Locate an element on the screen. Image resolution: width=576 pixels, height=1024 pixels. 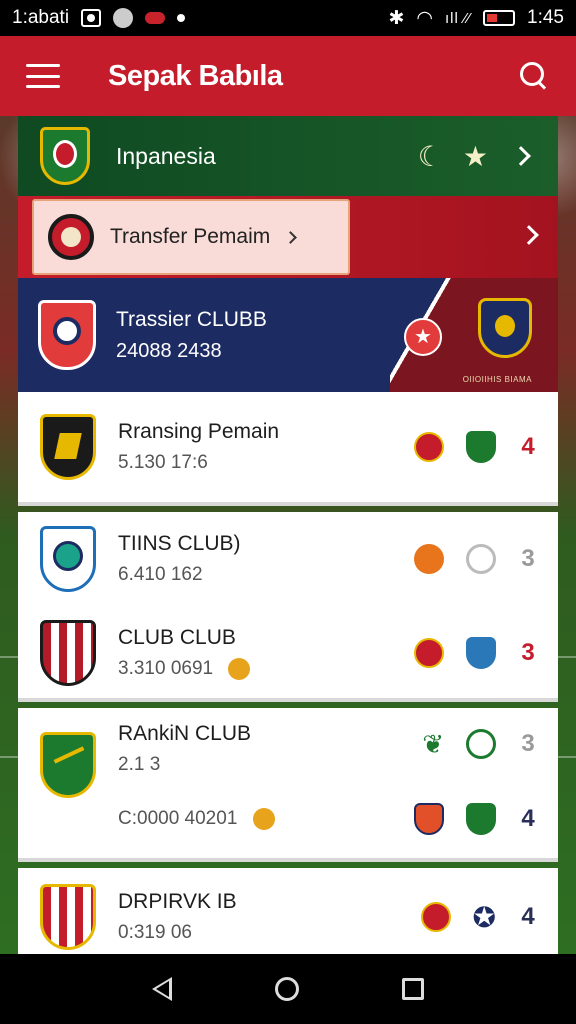
list-item: CLUB CLUB 3.310 0691 3 is located at coordinates (288, 653).